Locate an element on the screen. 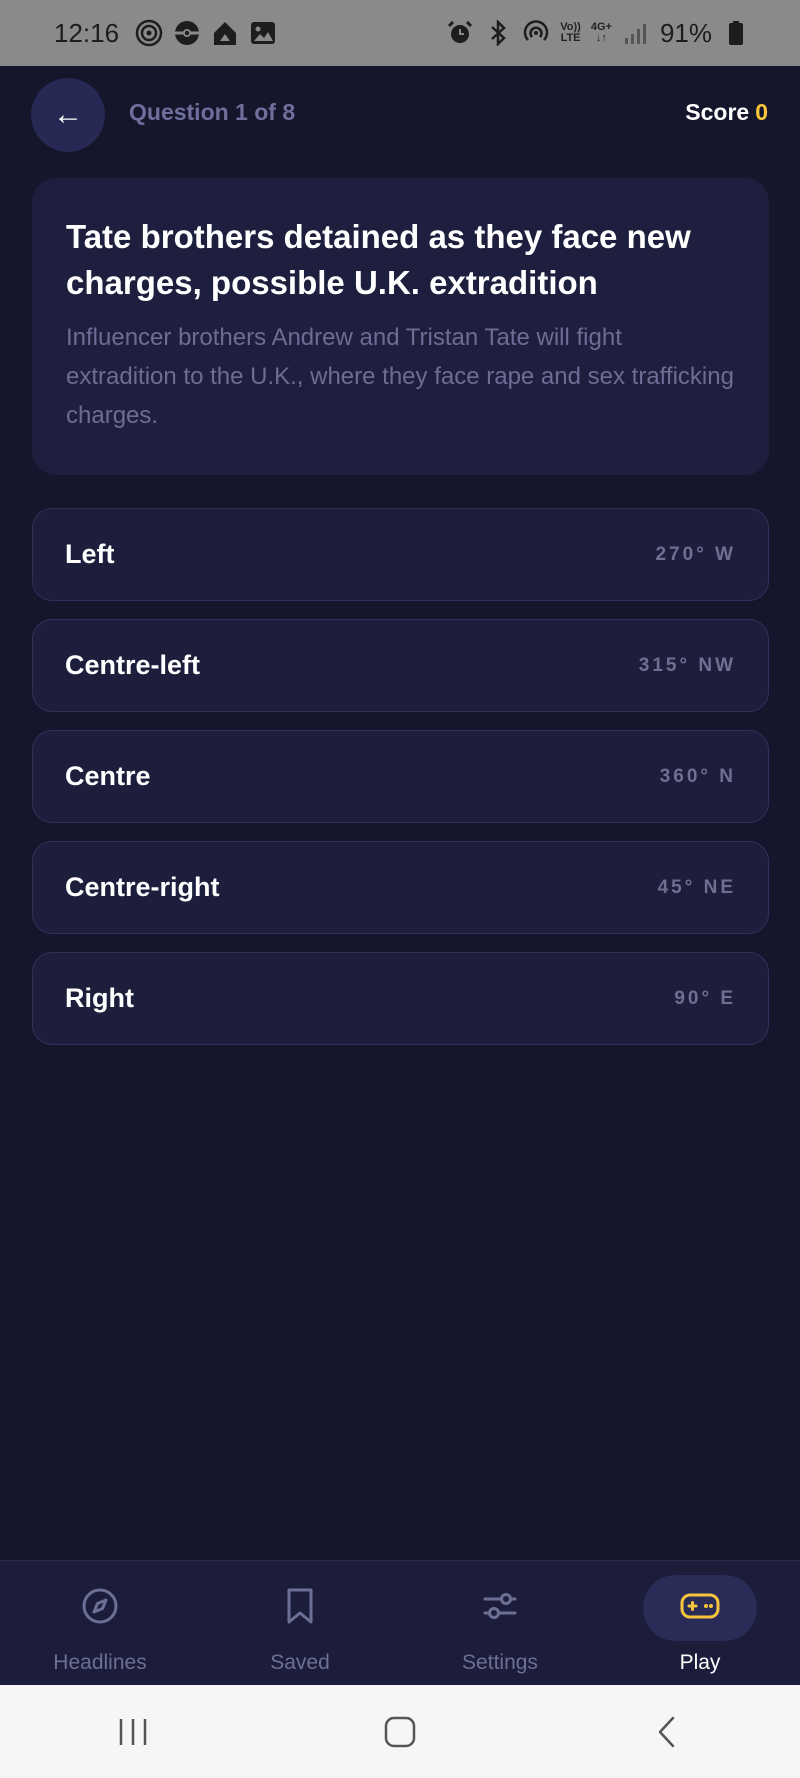  bluetooth-icon is located at coordinates (498, 33).